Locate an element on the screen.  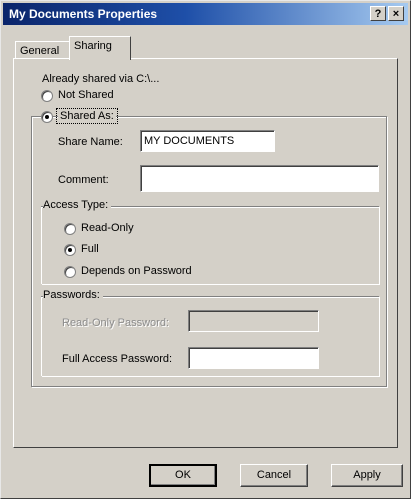
read-only-password-input is located at coordinates (253, 321).